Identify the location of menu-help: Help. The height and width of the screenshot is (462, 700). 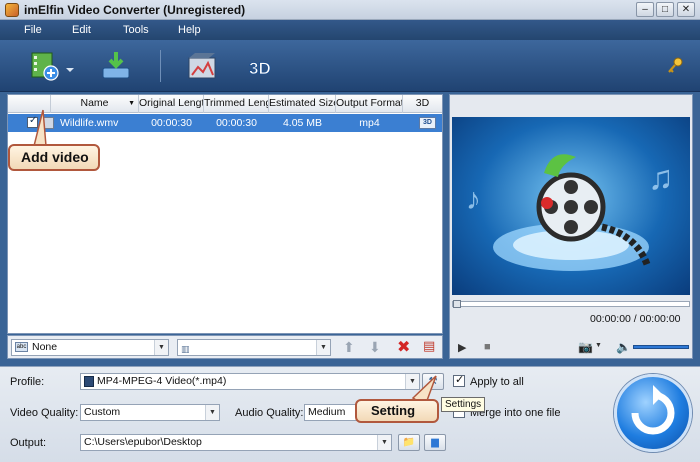
(189, 30).